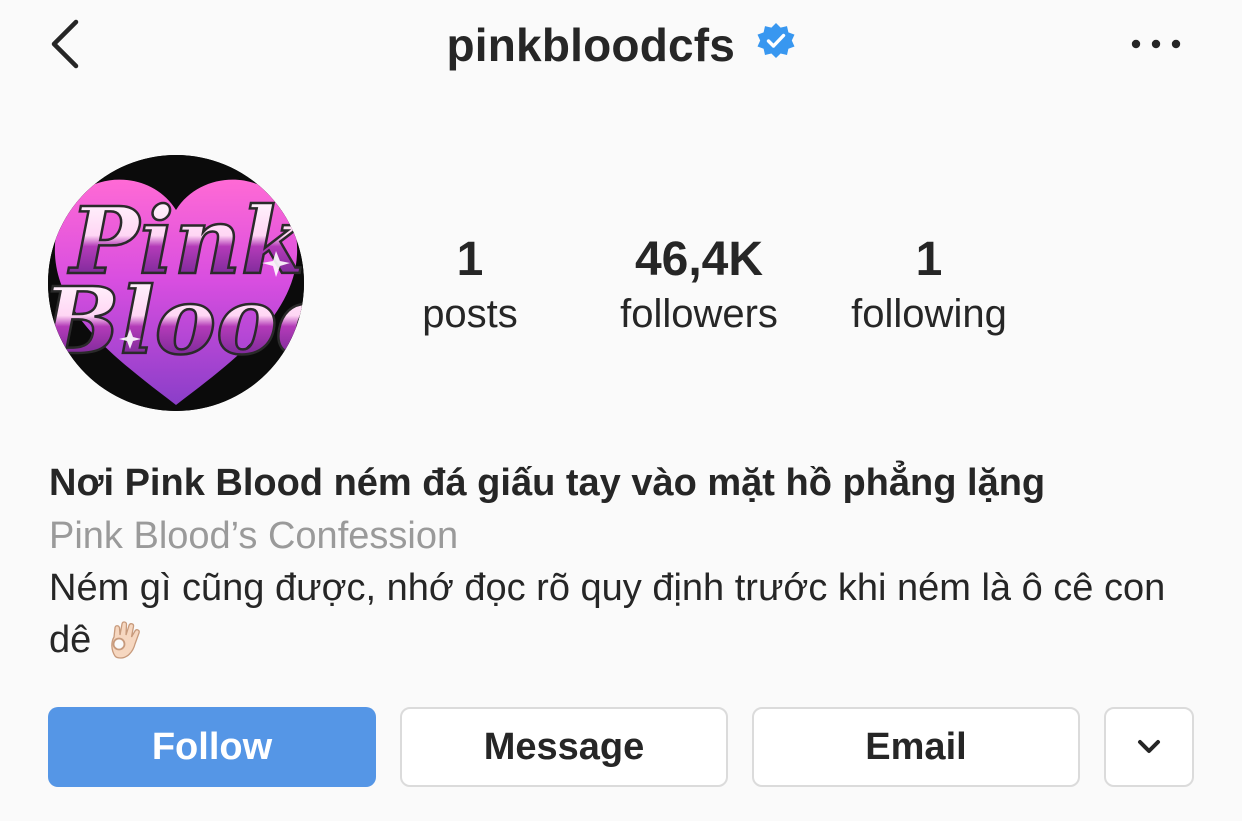  I want to click on posts-stat: 1 posts, so click(470, 286).